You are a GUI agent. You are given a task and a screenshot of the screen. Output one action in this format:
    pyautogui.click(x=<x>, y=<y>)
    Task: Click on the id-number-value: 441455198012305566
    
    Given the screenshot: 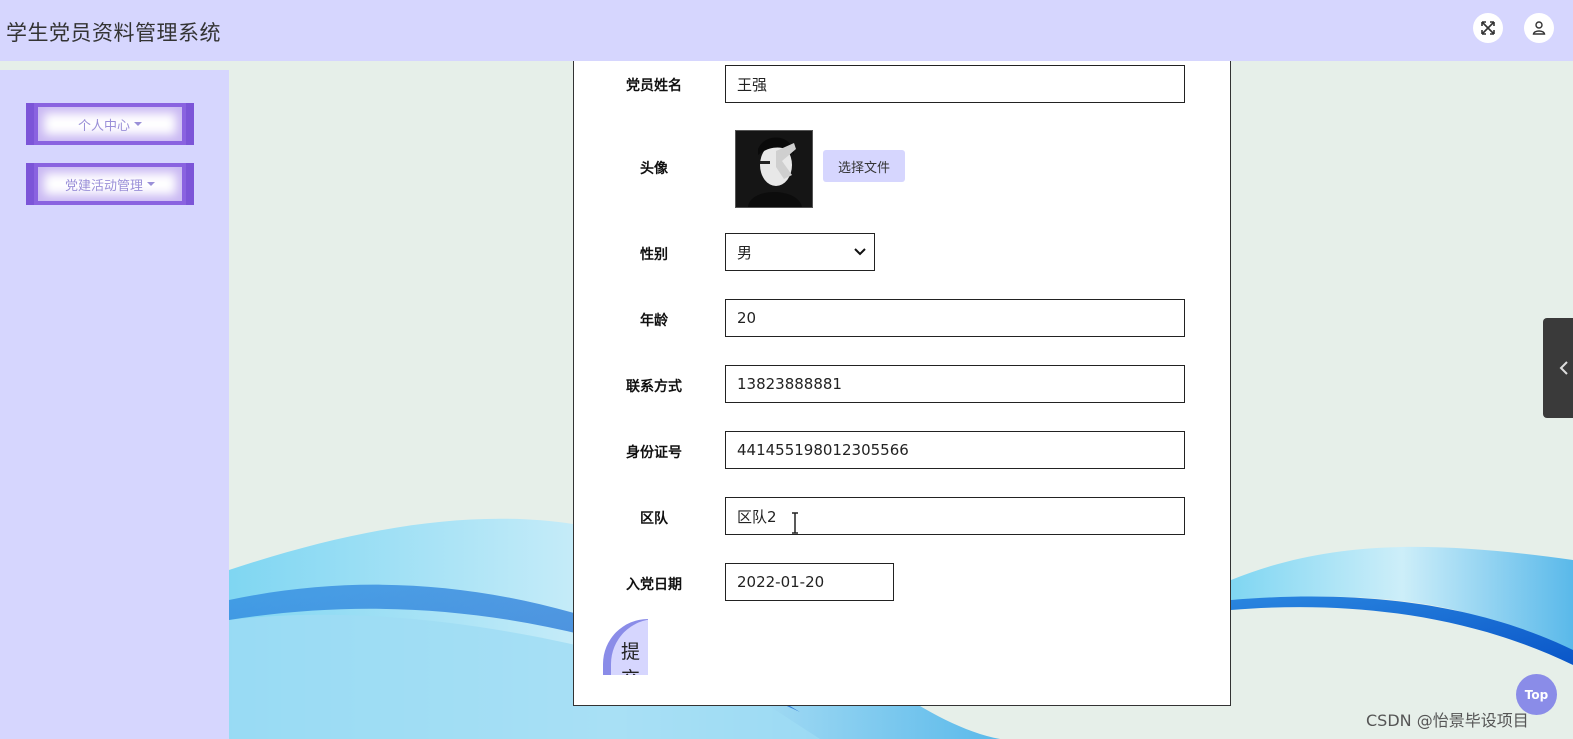 What is the action you would take?
    pyautogui.click(x=823, y=450)
    